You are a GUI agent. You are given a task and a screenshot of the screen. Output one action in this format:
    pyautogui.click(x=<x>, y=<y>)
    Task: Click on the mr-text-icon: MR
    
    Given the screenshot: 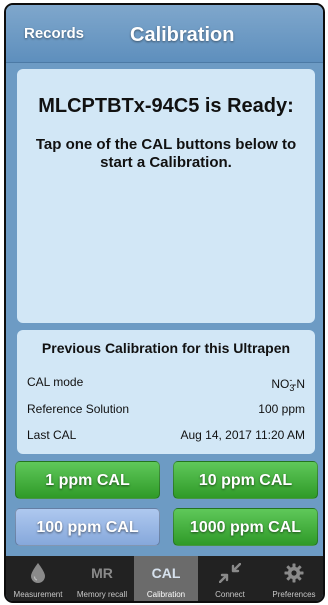 What is the action you would take?
    pyautogui.click(x=102, y=573)
    